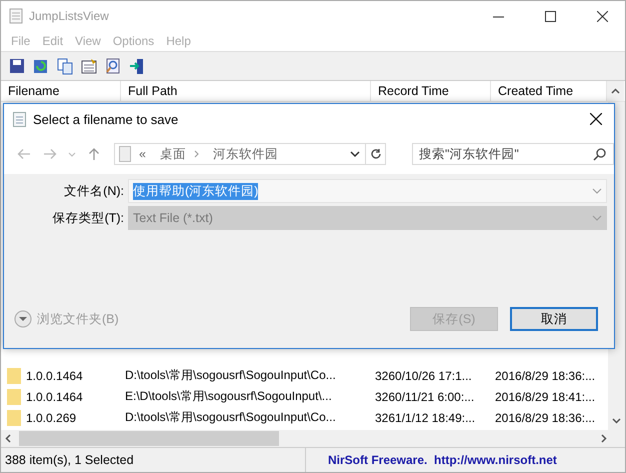 The width and height of the screenshot is (626, 473). What do you see at coordinates (94, 191) in the screenshot?
I see `field-label: 文件名(N):` at bounding box center [94, 191].